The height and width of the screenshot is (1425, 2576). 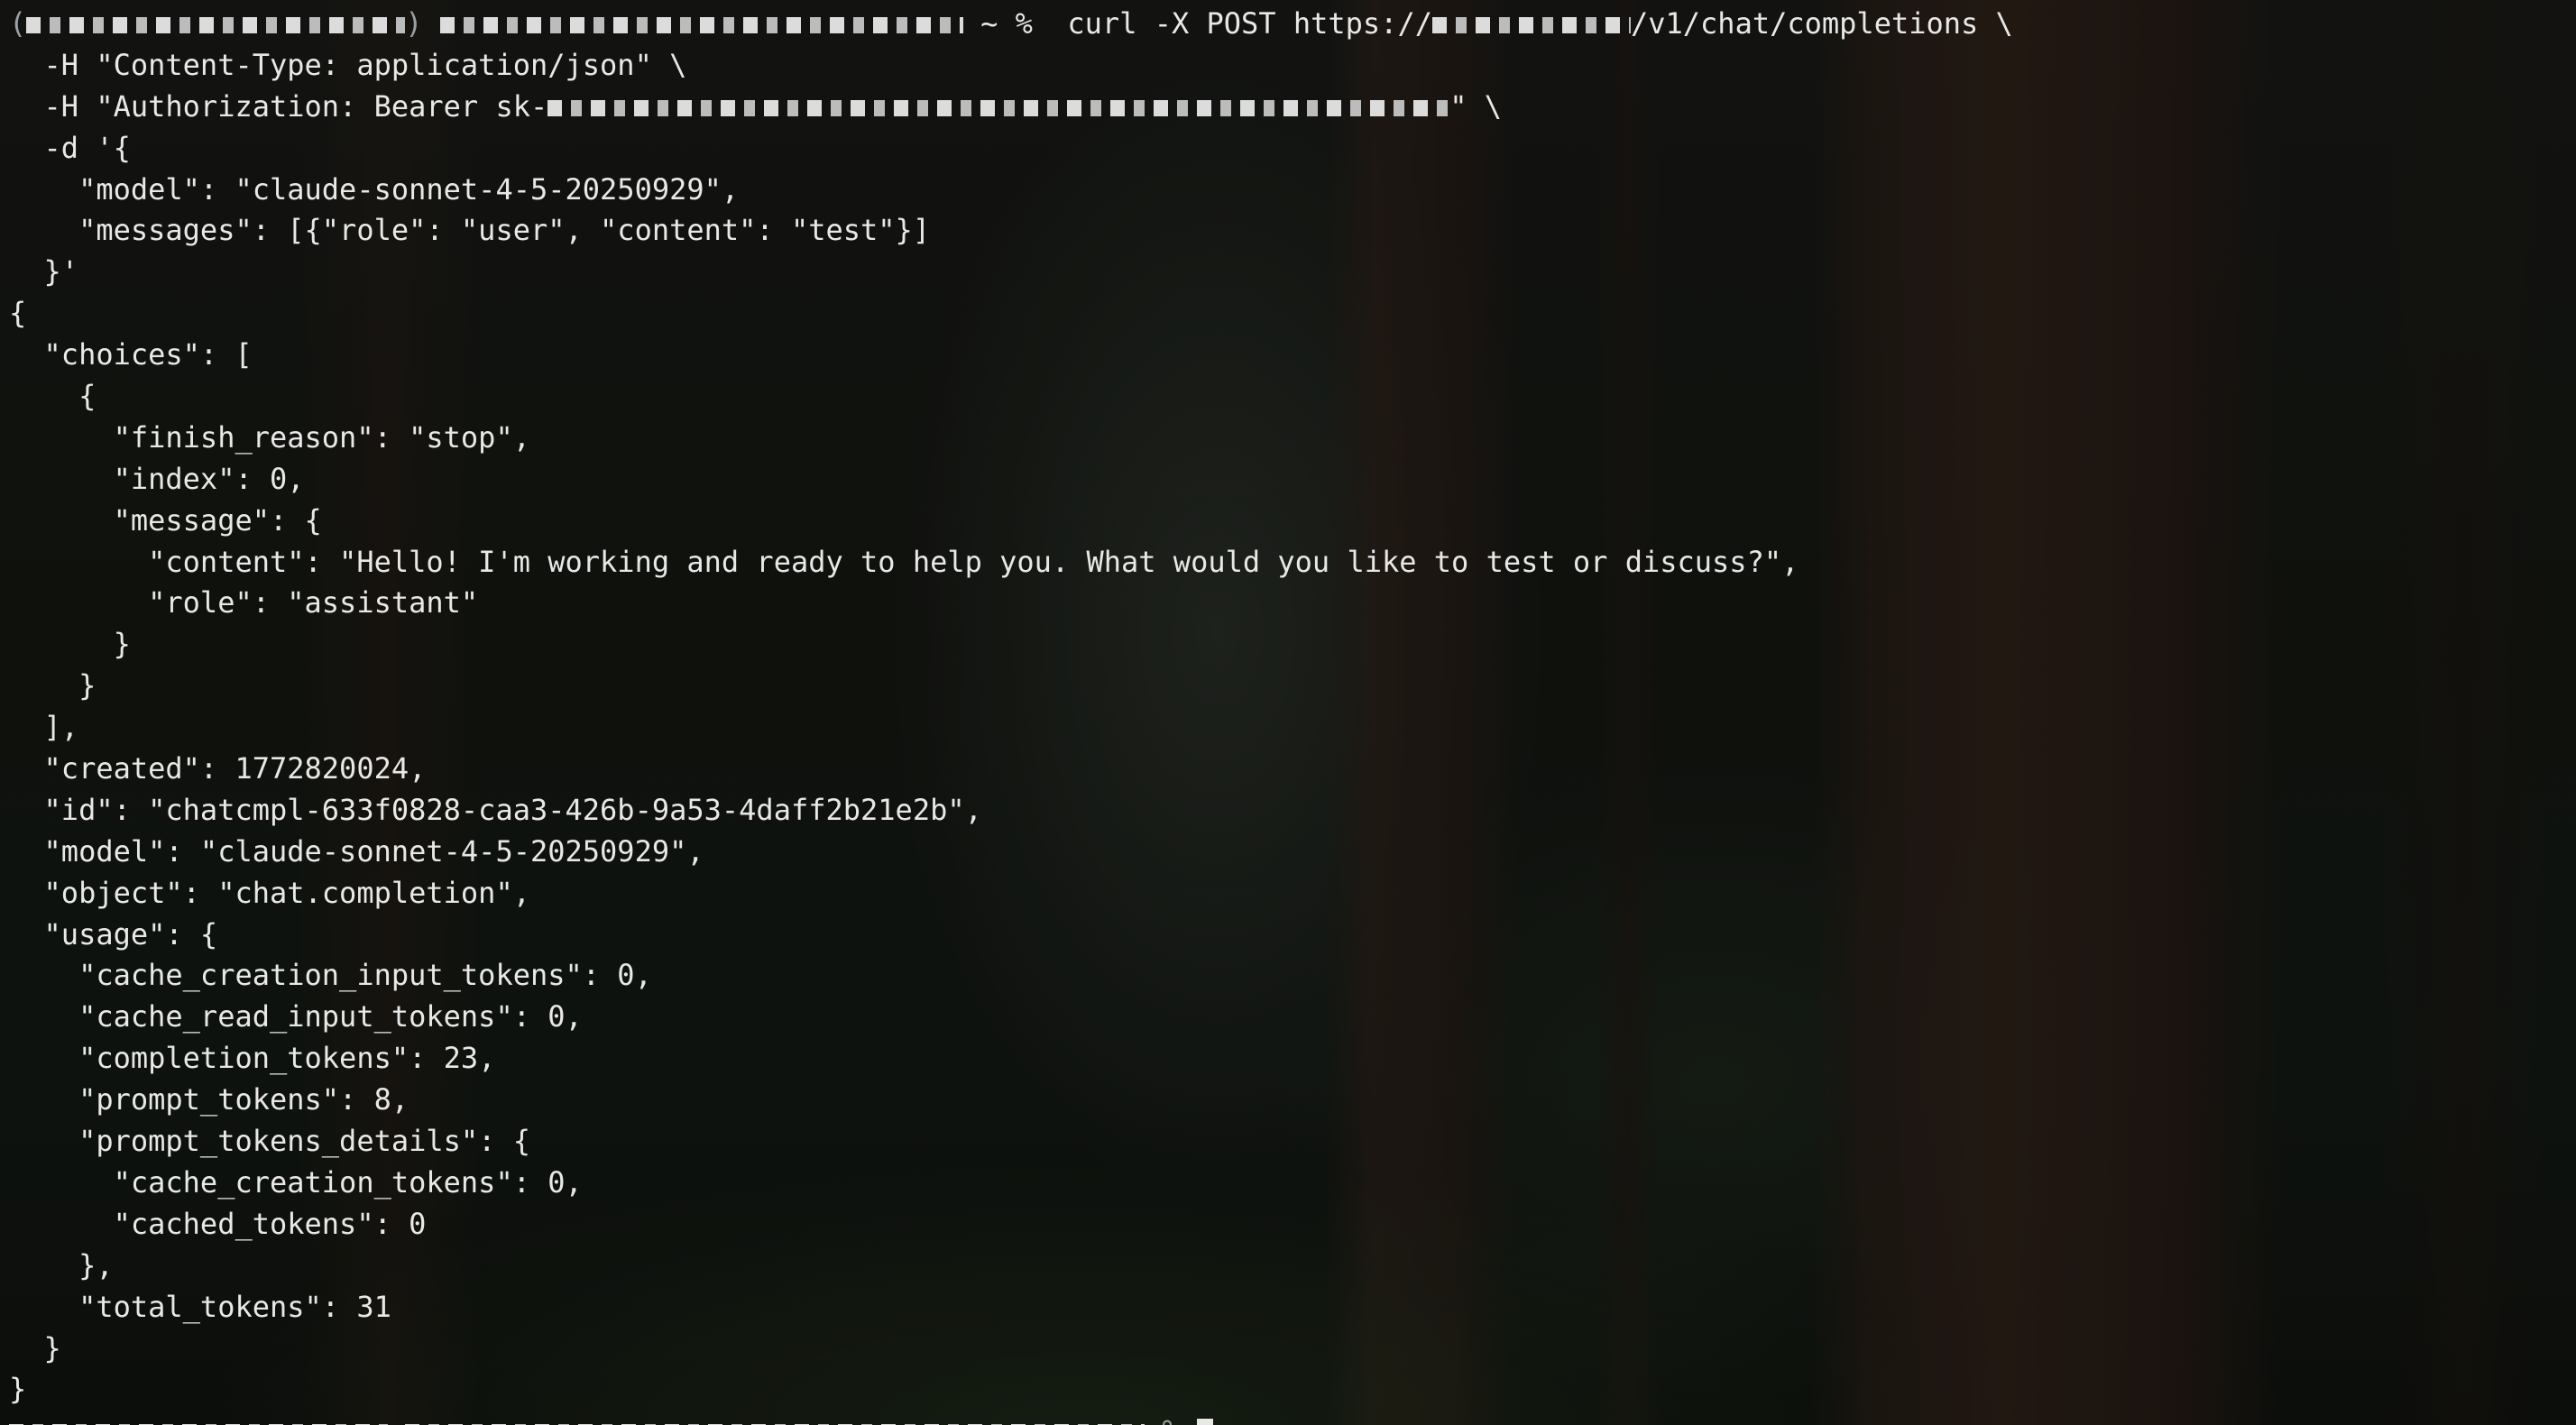 I want to click on command-text: /v1/chat/completions \, so click(x=1822, y=23).